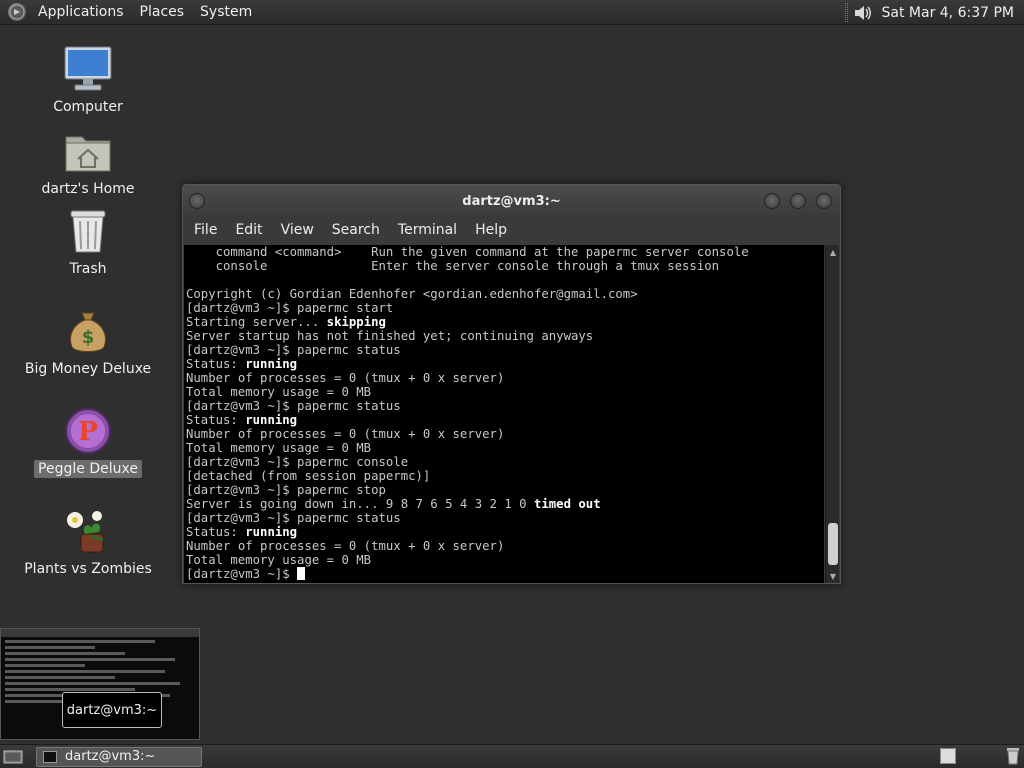  Describe the element at coordinates (832, 414) in the screenshot. I see `terminal-scrollbar: ▲ ▼` at that location.